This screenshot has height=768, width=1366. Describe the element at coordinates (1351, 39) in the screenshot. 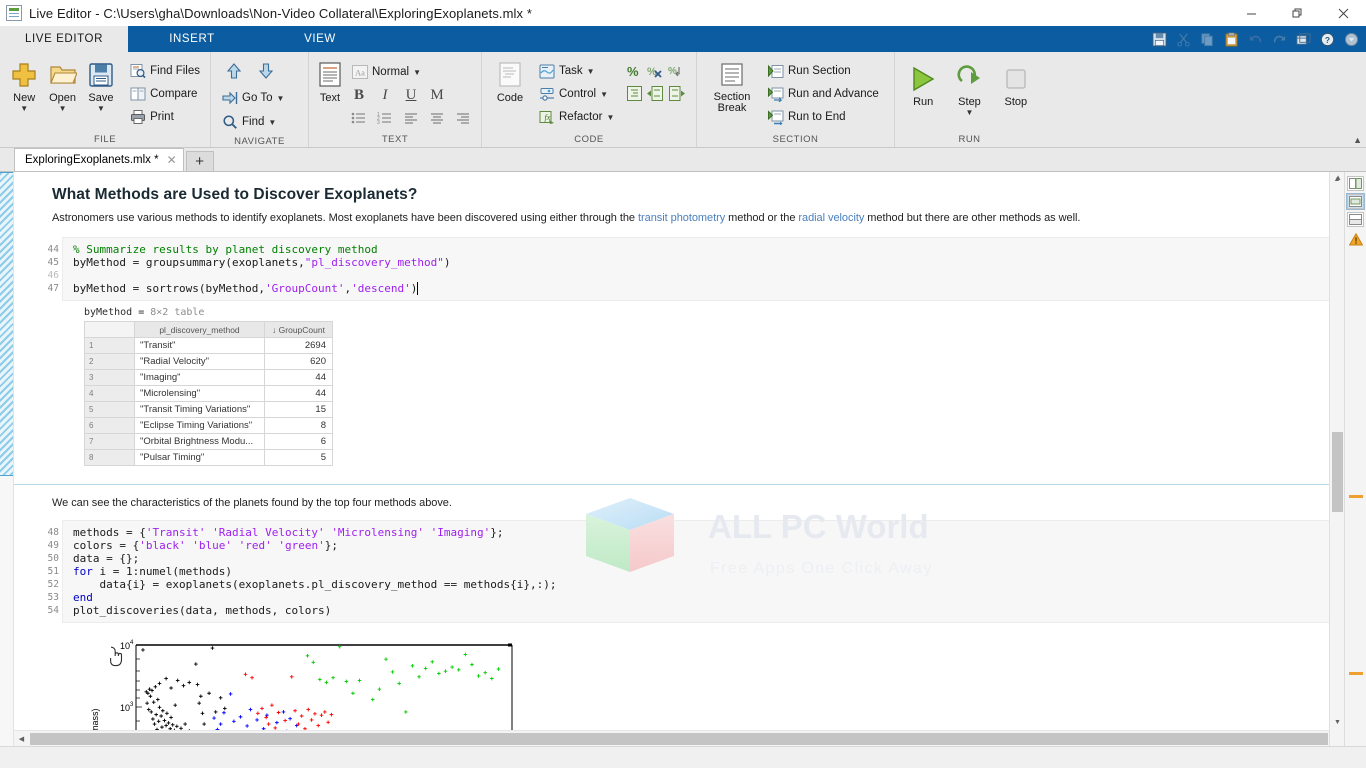

I see `quick-access-more-icon` at that location.